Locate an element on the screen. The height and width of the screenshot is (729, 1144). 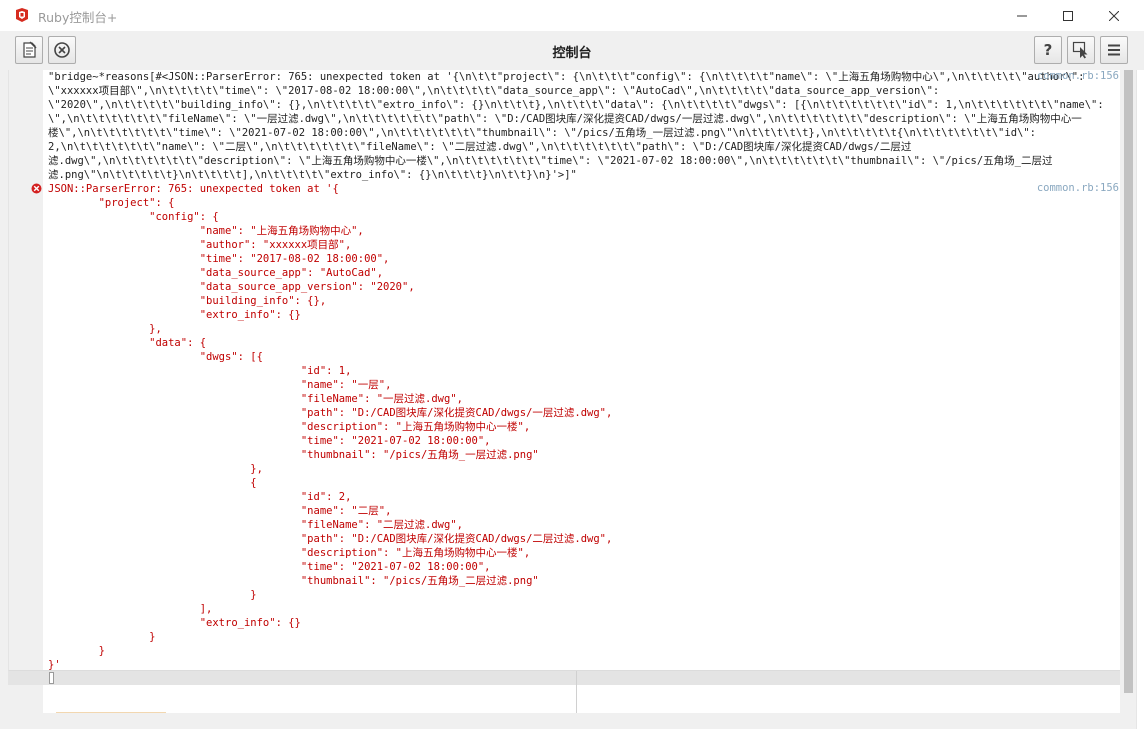
help-button: ? is located at coordinates (1048, 50).